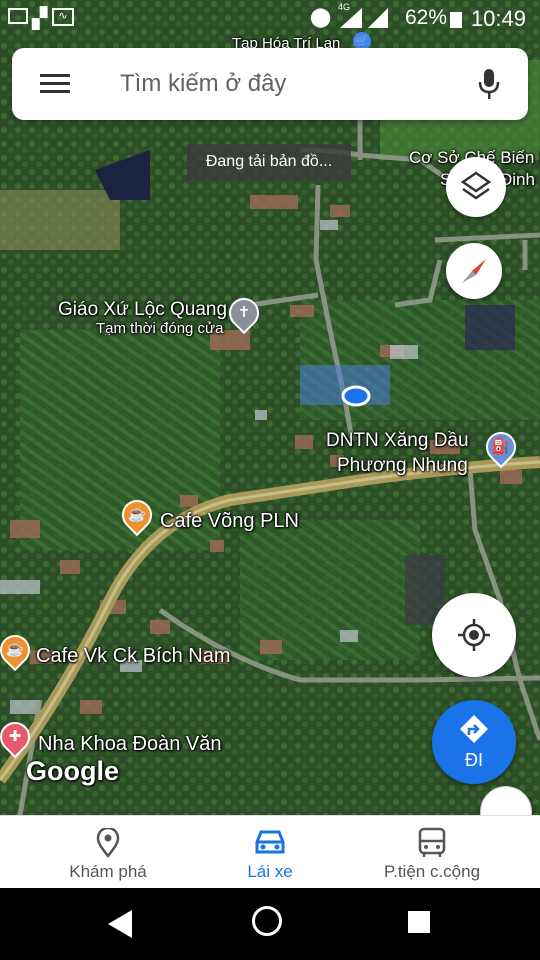 The height and width of the screenshot is (960, 540). I want to click on my-location-button, so click(474, 635).